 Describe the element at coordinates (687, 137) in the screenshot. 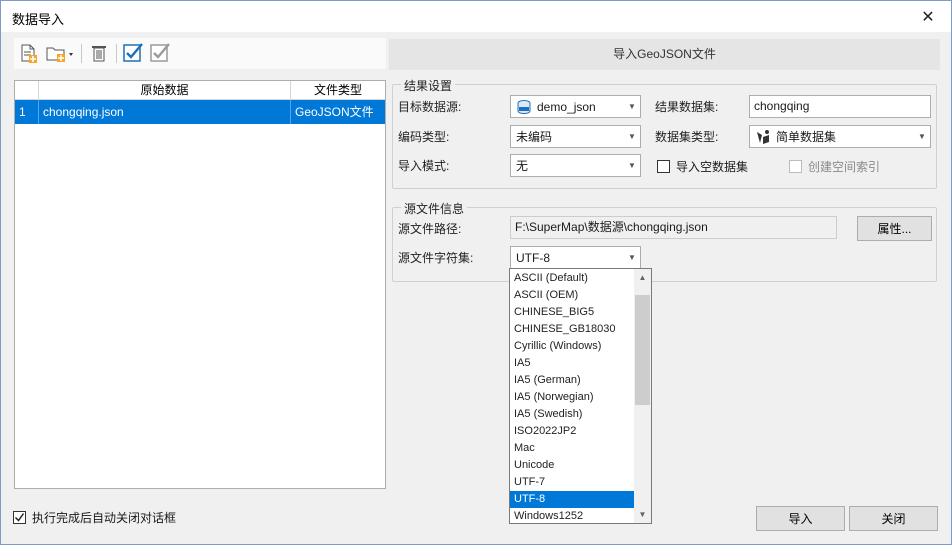

I see `dataset-type-label: 数据集类型:` at that location.